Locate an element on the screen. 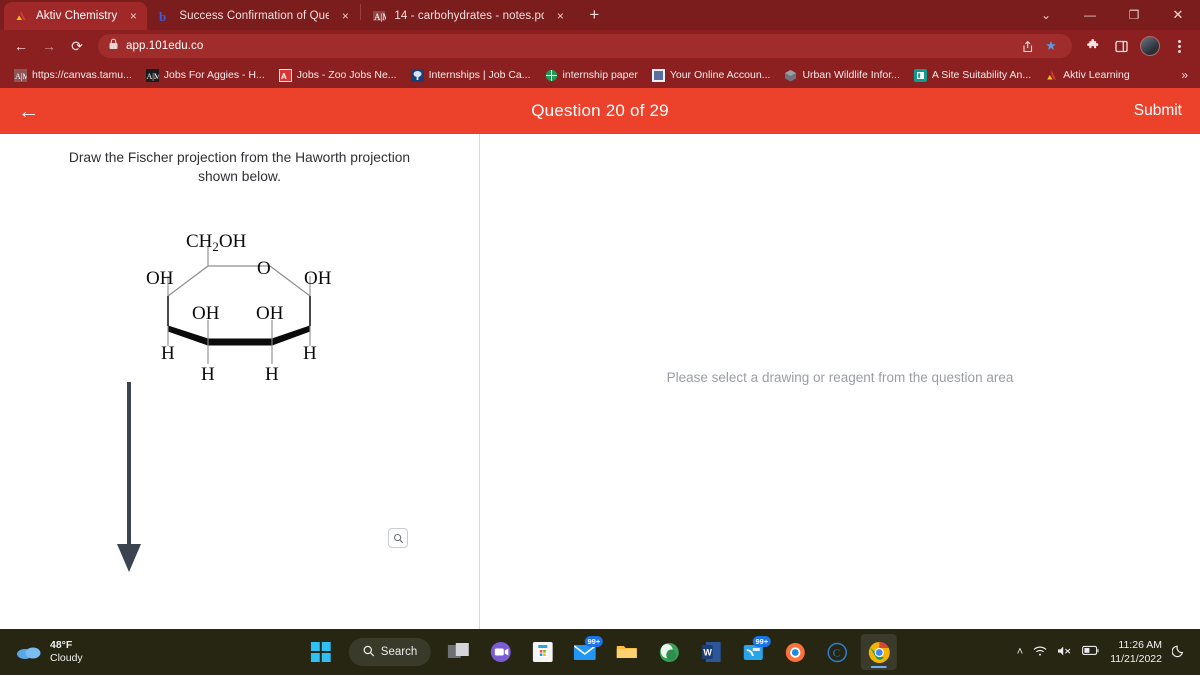 This screenshot has height=675, width=1200. reload-icon: ⟳ is located at coordinates (77, 46).